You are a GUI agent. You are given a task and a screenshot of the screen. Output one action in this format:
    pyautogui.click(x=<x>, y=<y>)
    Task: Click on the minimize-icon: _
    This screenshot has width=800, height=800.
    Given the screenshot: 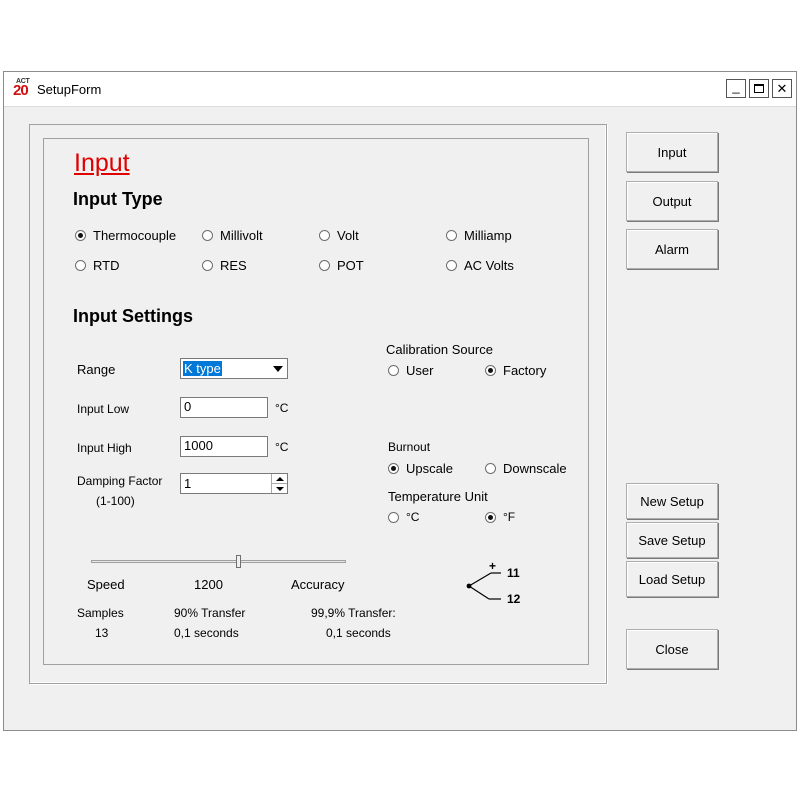 What is the action you would take?
    pyautogui.click(x=736, y=86)
    